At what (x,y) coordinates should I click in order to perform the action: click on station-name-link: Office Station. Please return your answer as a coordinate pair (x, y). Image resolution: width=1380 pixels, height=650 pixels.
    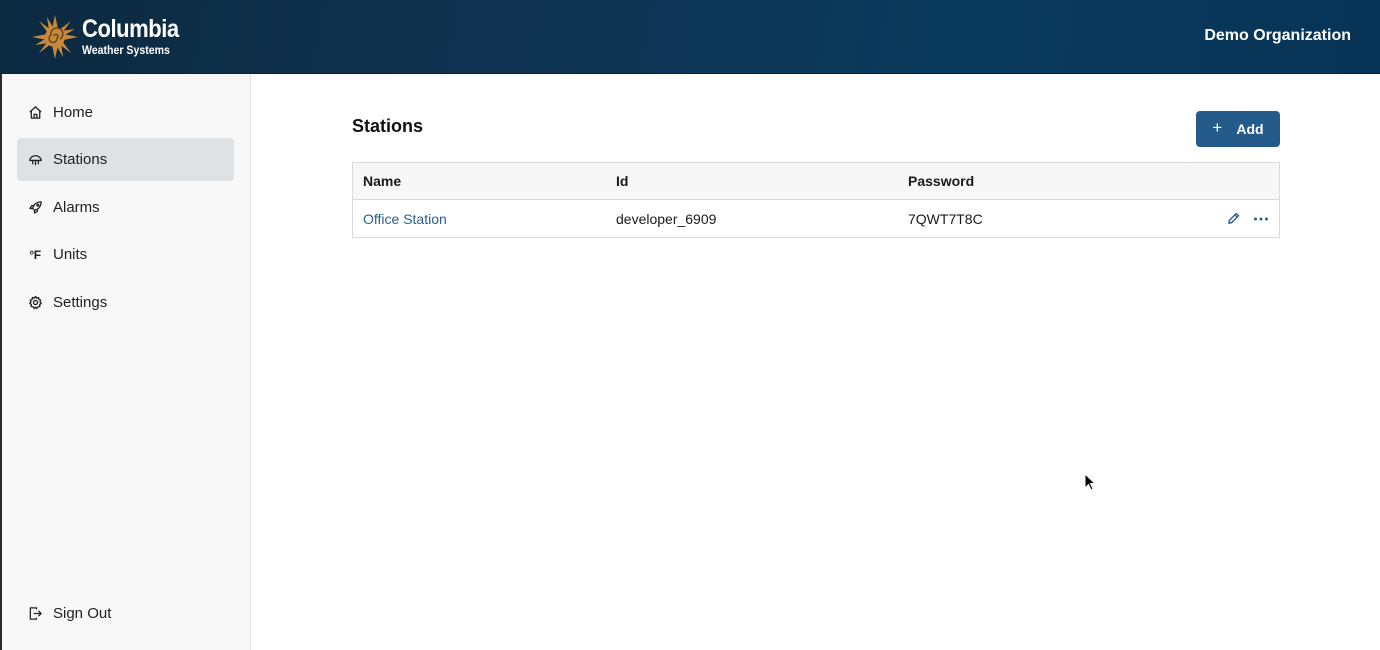
    Looking at the image, I should click on (405, 218).